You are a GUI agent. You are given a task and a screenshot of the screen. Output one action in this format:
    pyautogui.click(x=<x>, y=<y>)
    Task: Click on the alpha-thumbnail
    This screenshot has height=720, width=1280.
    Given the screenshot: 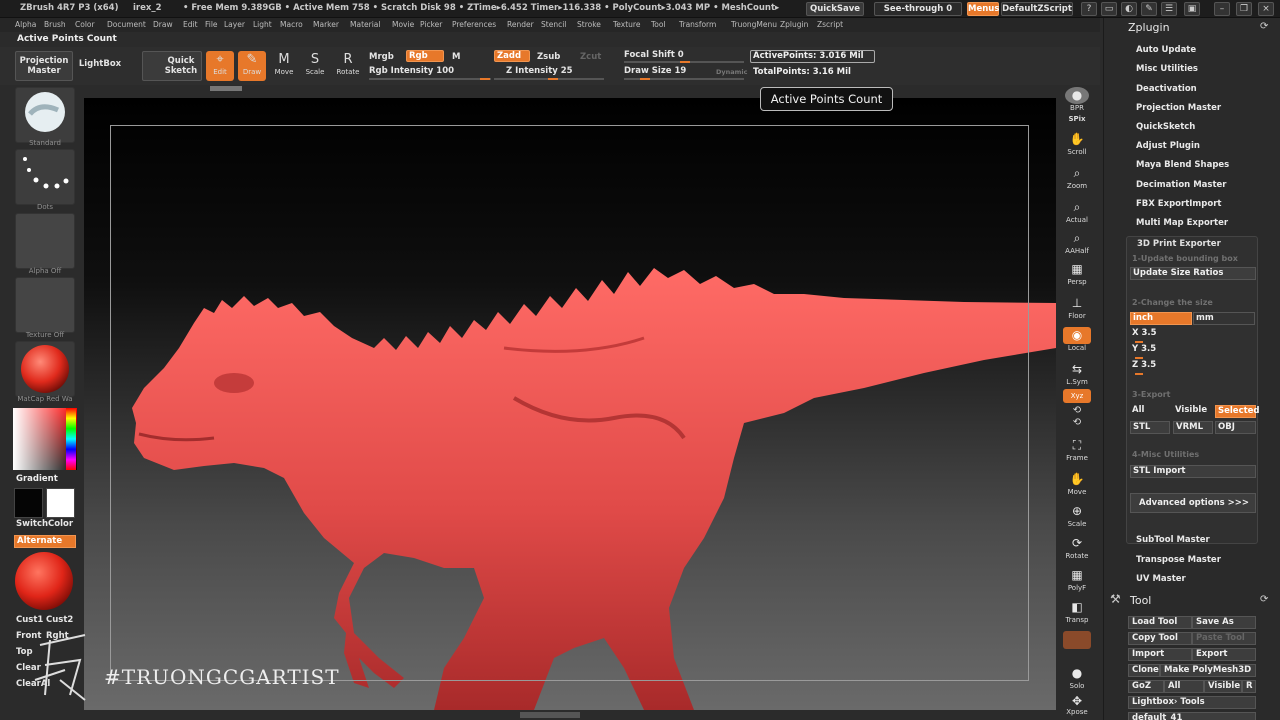 What is the action you would take?
    pyautogui.click(x=45, y=241)
    